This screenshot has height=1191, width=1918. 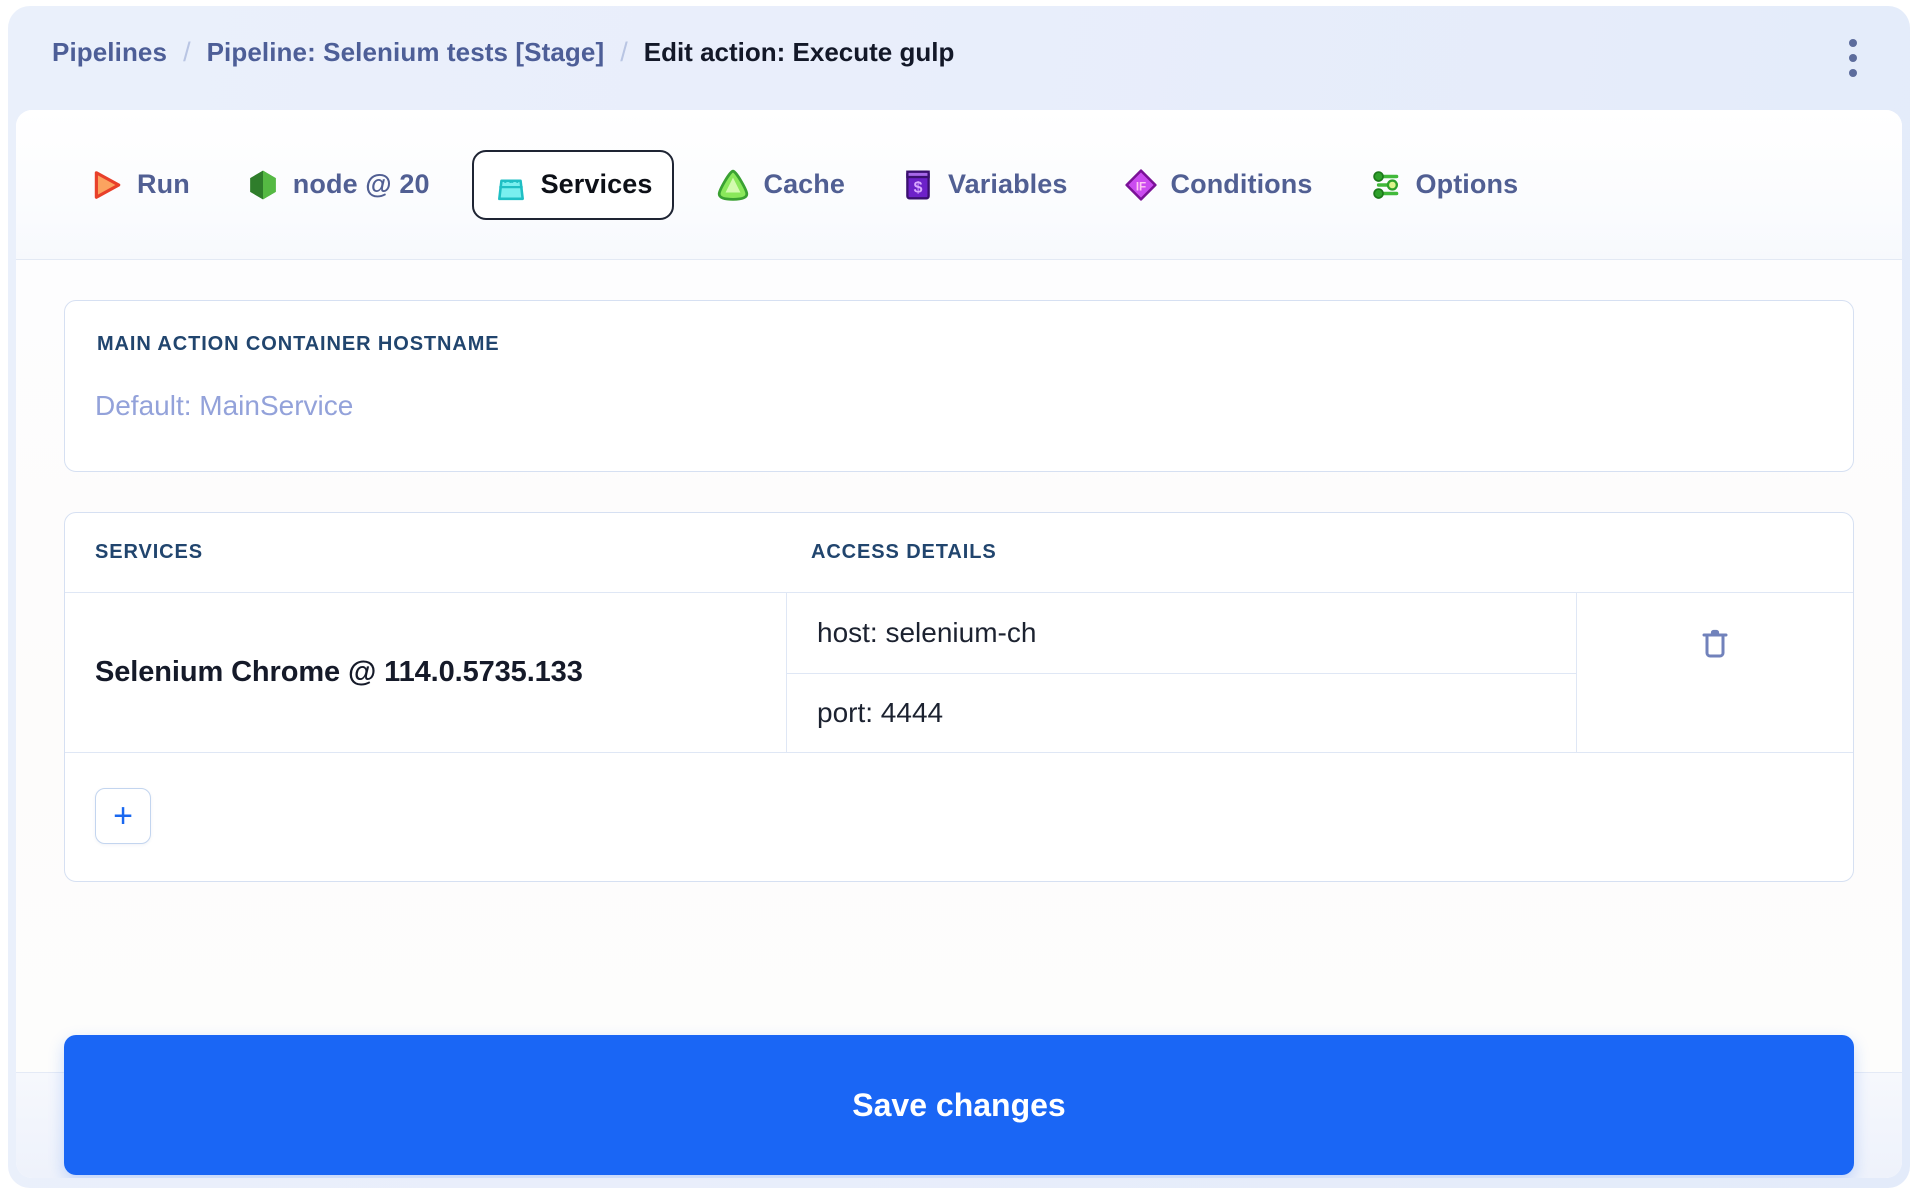 What do you see at coordinates (107, 184) in the screenshot?
I see `play-icon` at bounding box center [107, 184].